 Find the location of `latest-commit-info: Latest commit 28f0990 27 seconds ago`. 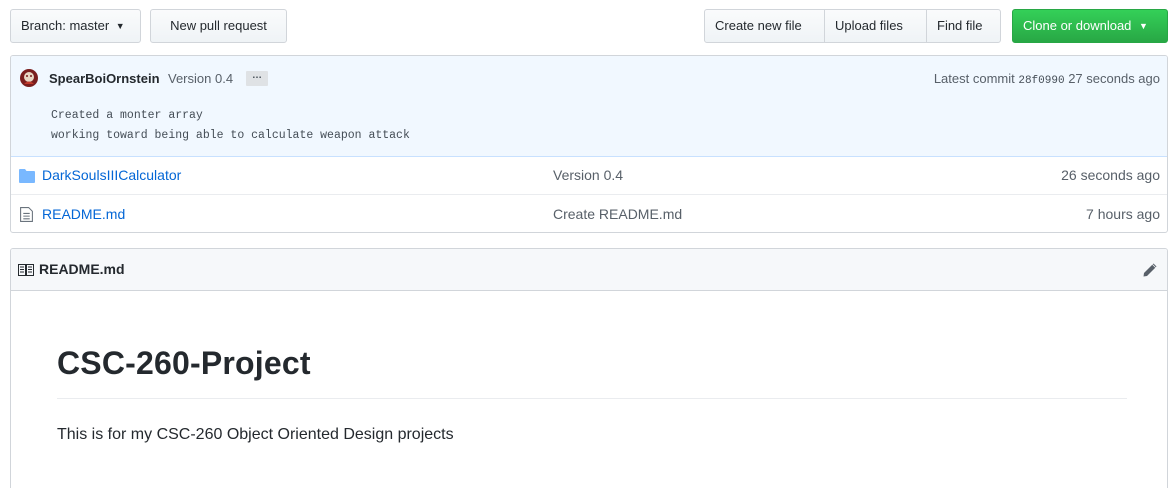

latest-commit-info: Latest commit 28f0990 27 seconds ago is located at coordinates (1047, 79).